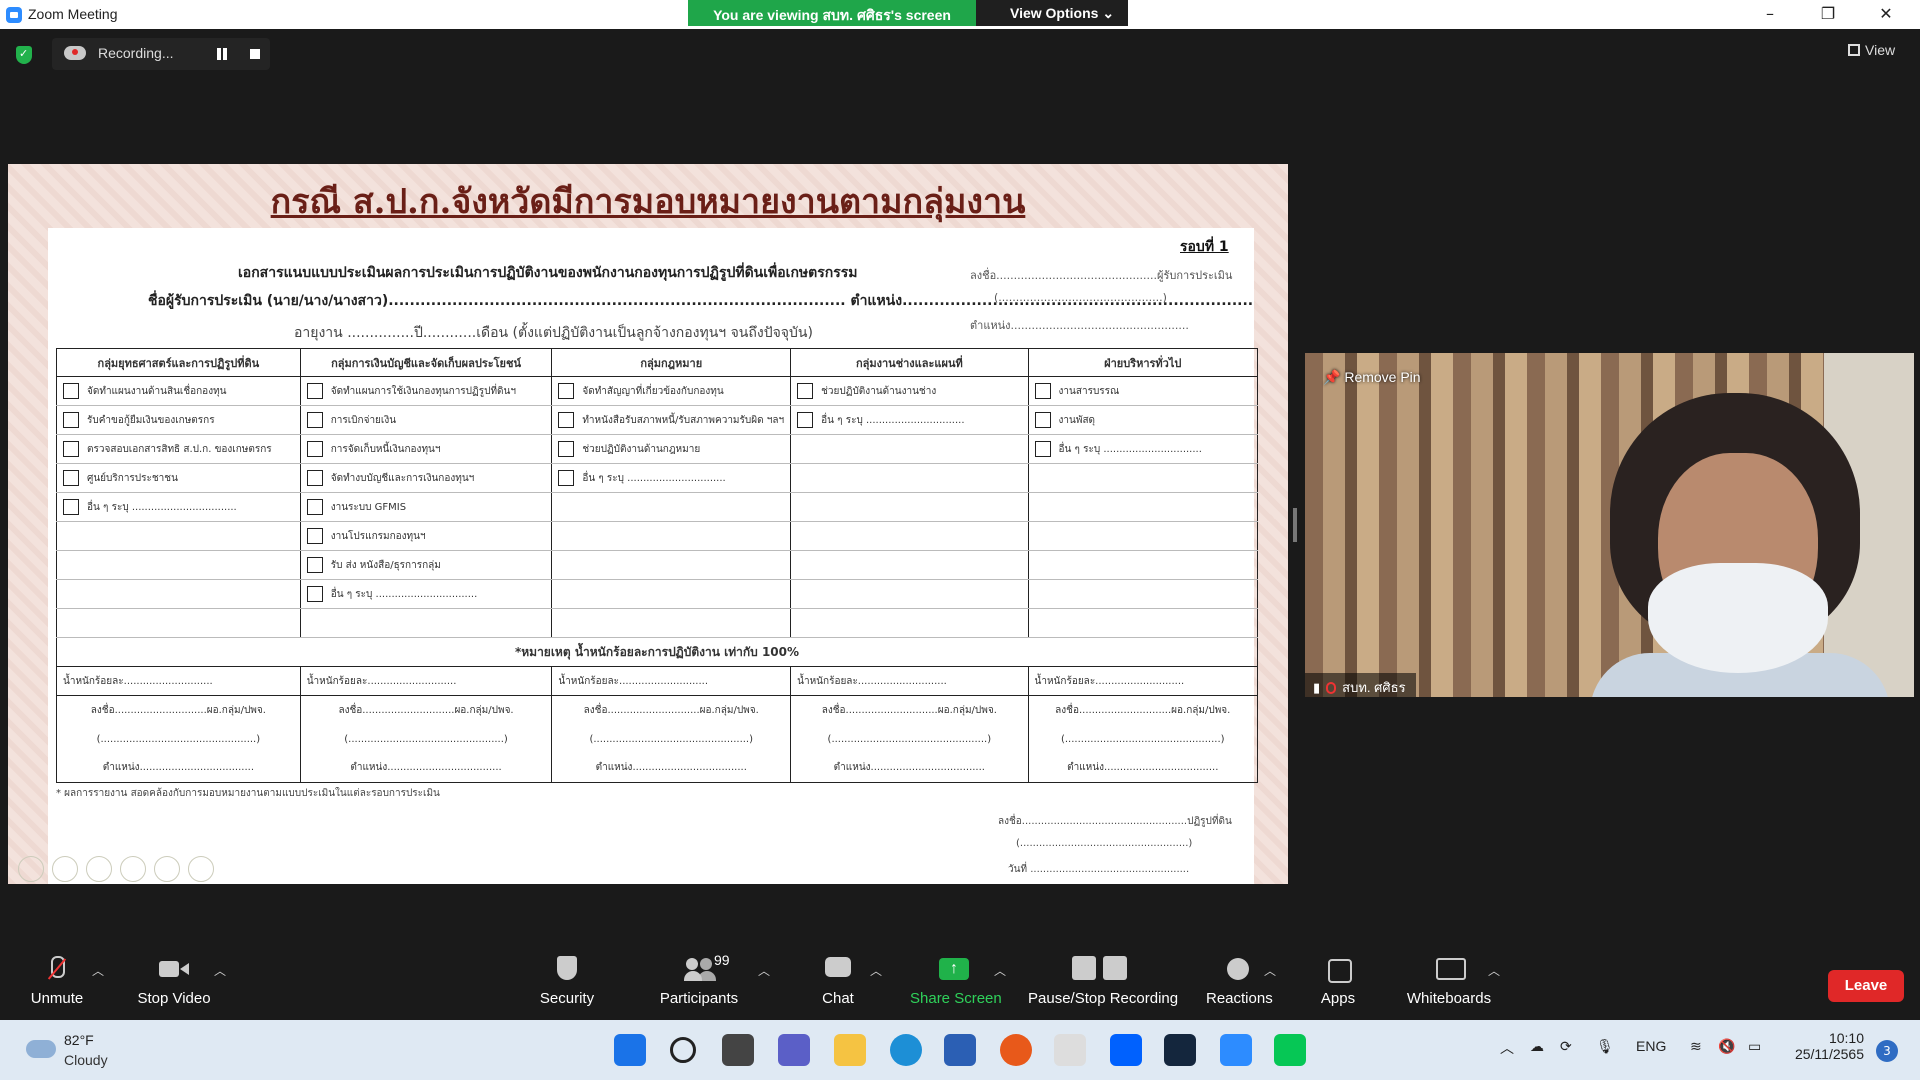  I want to click on language-indicator: ENG, so click(1651, 1046).